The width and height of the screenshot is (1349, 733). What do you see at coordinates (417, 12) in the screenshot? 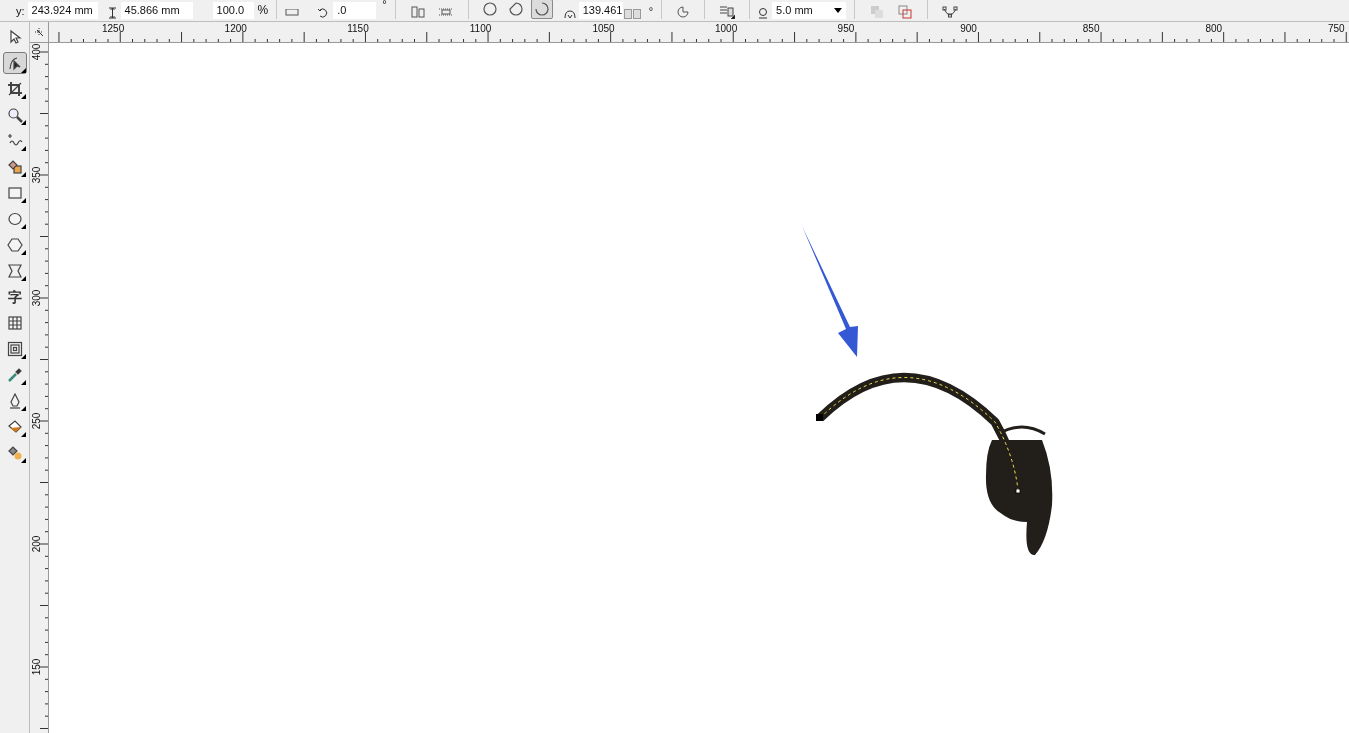
I see `align-icon` at bounding box center [417, 12].